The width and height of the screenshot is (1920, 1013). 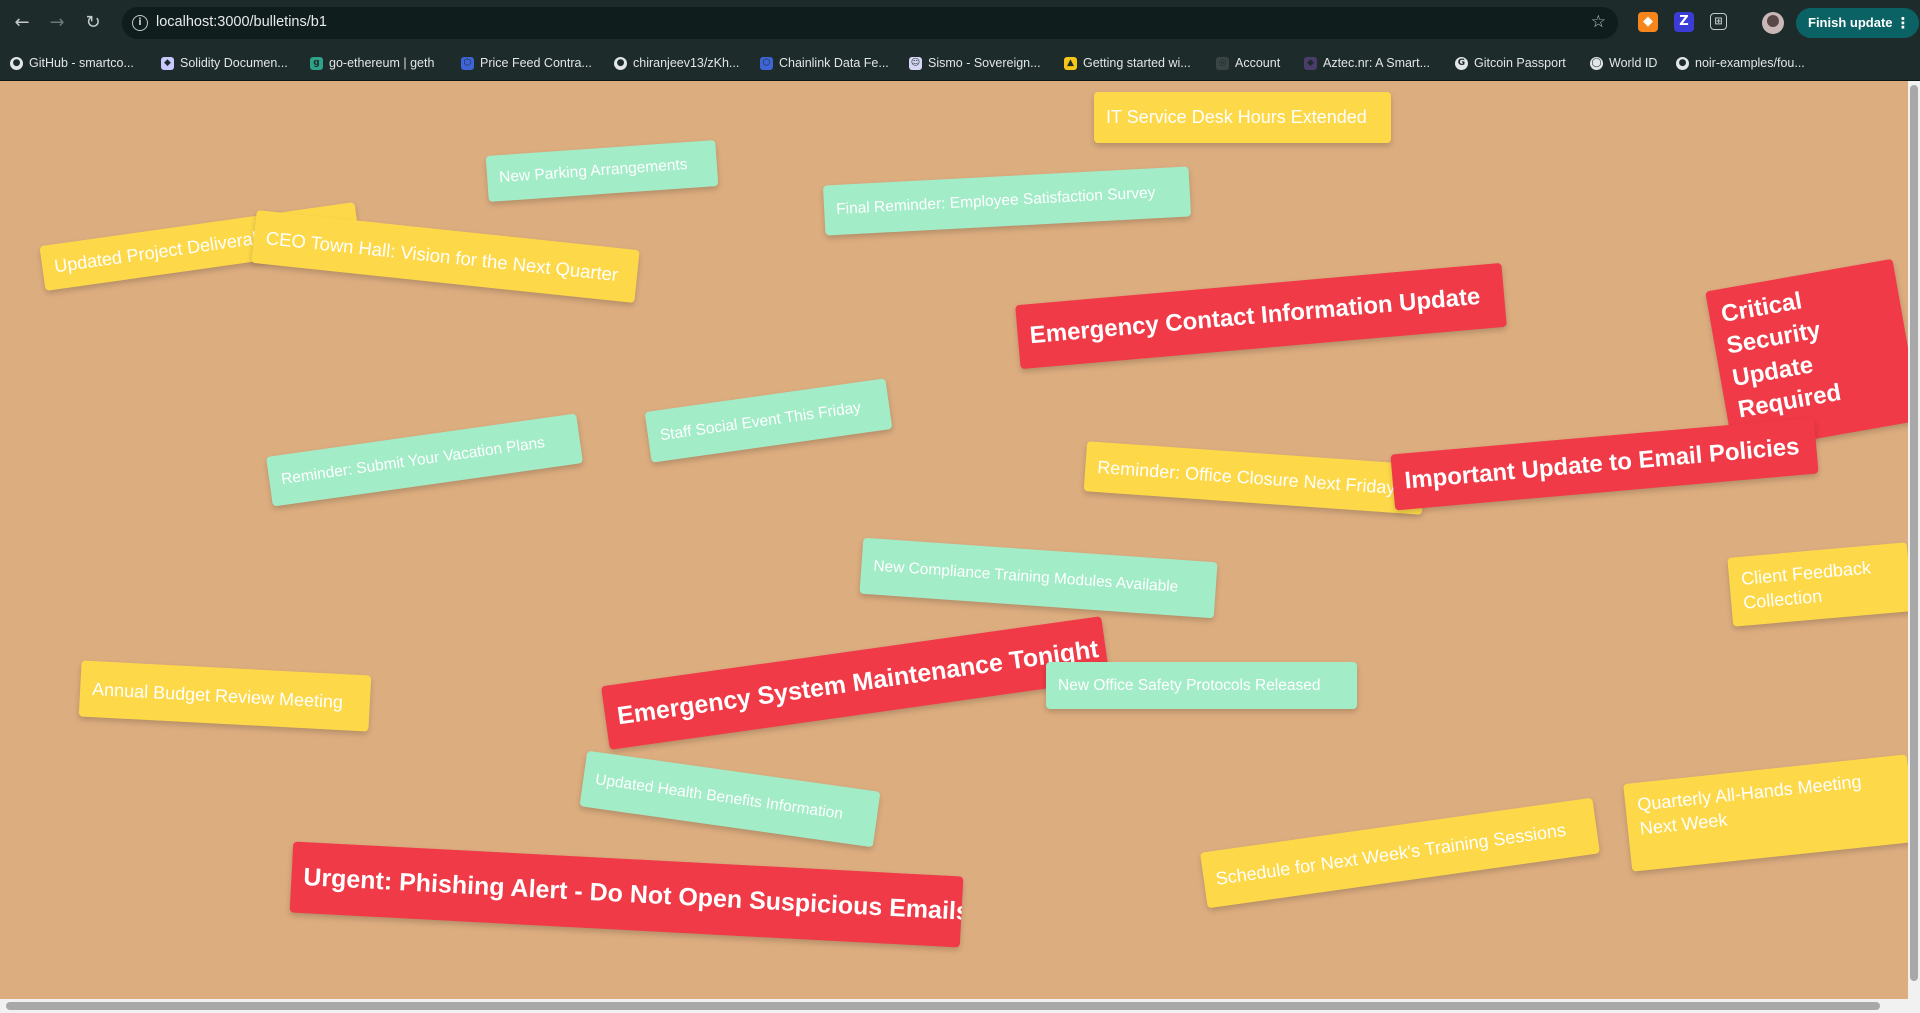 I want to click on bulletin-note-it-service-desk: IT Service Desk Hours Extended, so click(x=1242, y=117).